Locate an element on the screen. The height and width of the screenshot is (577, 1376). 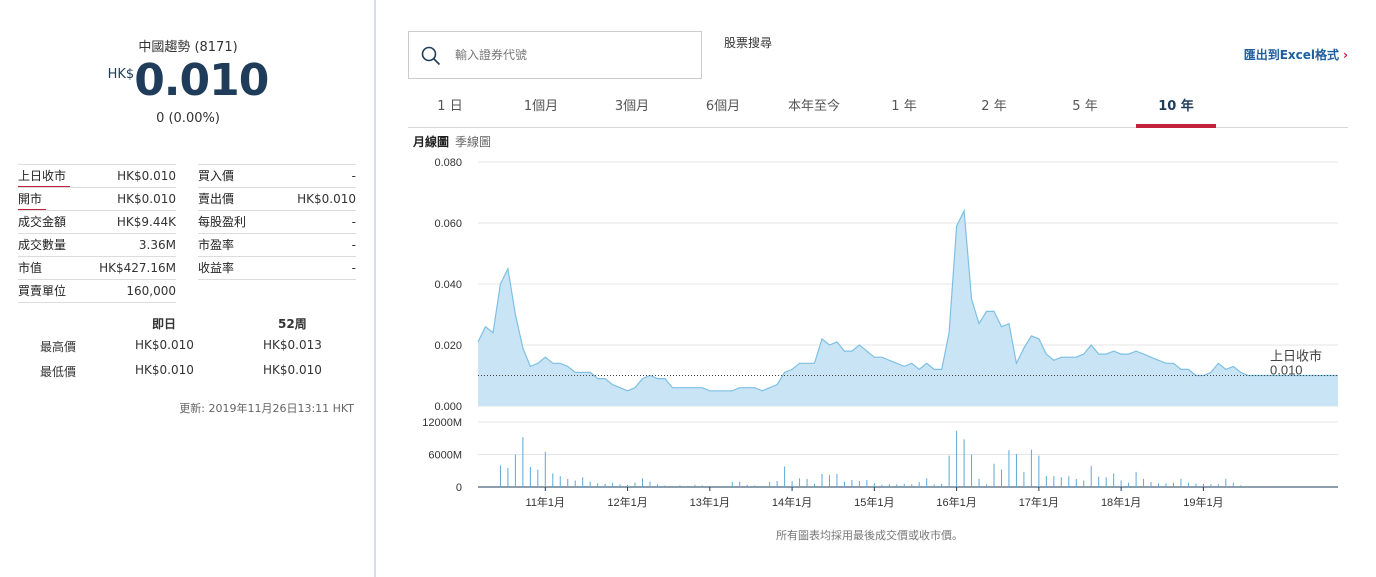
x-tick-label: 19年1月 is located at coordinates (1203, 502).